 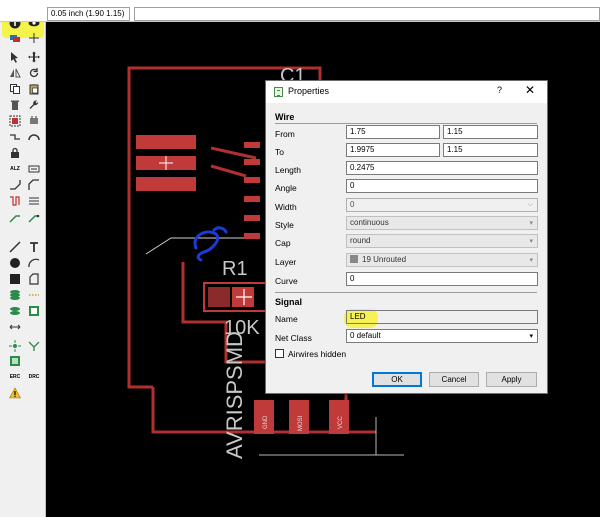 I want to click on arc-icon, so click(x=15, y=263).